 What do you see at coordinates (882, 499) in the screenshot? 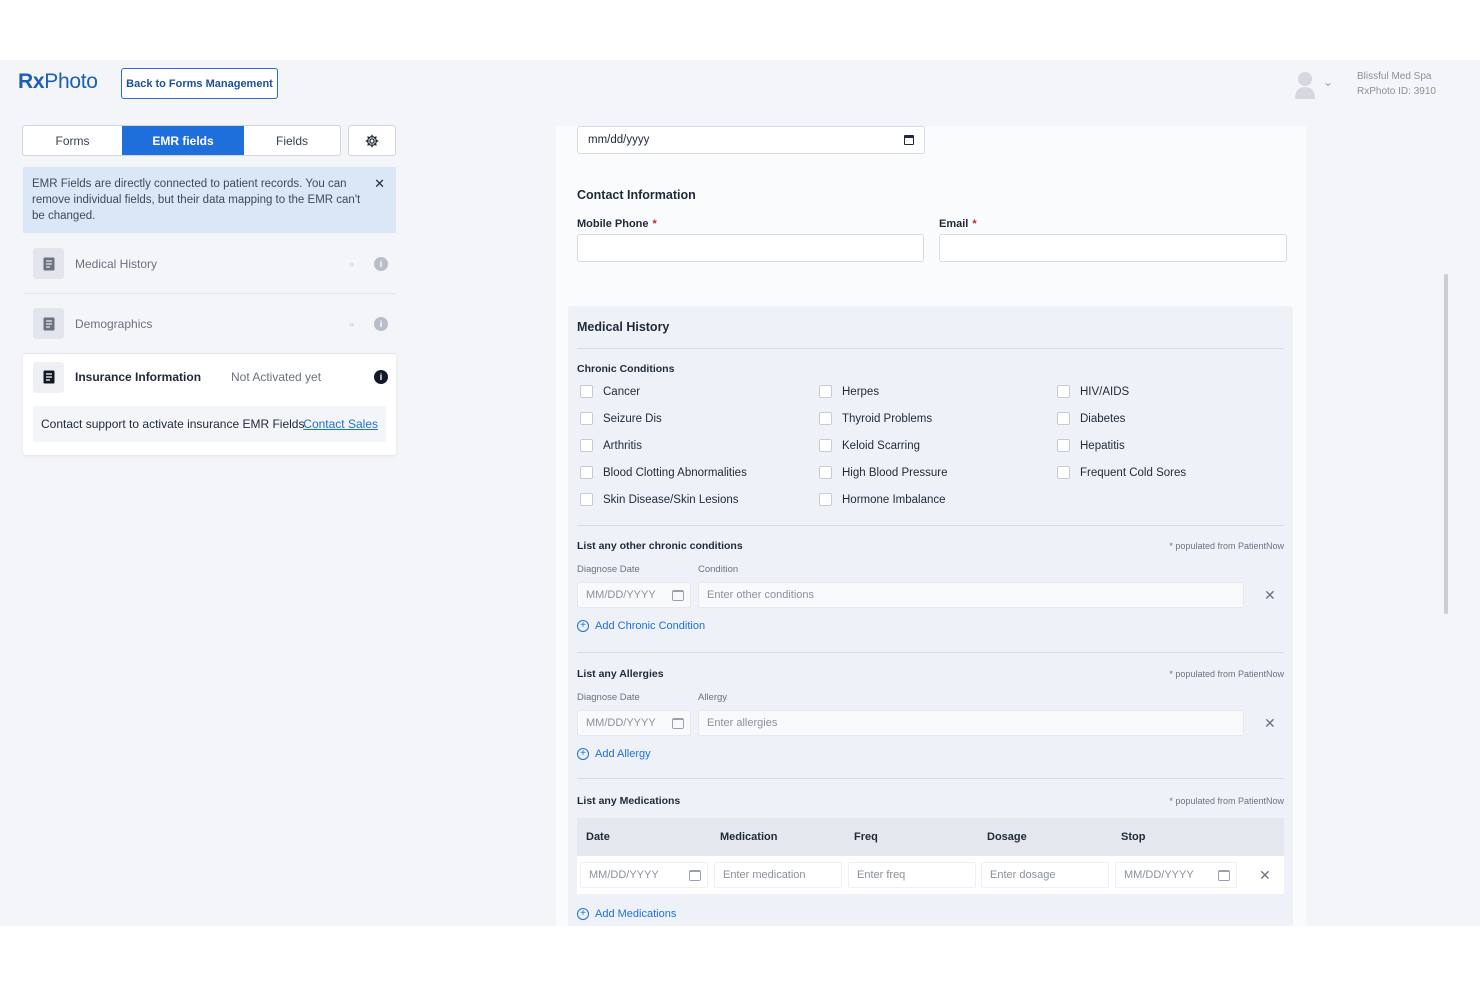
I see `condition-checkbox: Hormone Imbalance` at bounding box center [882, 499].